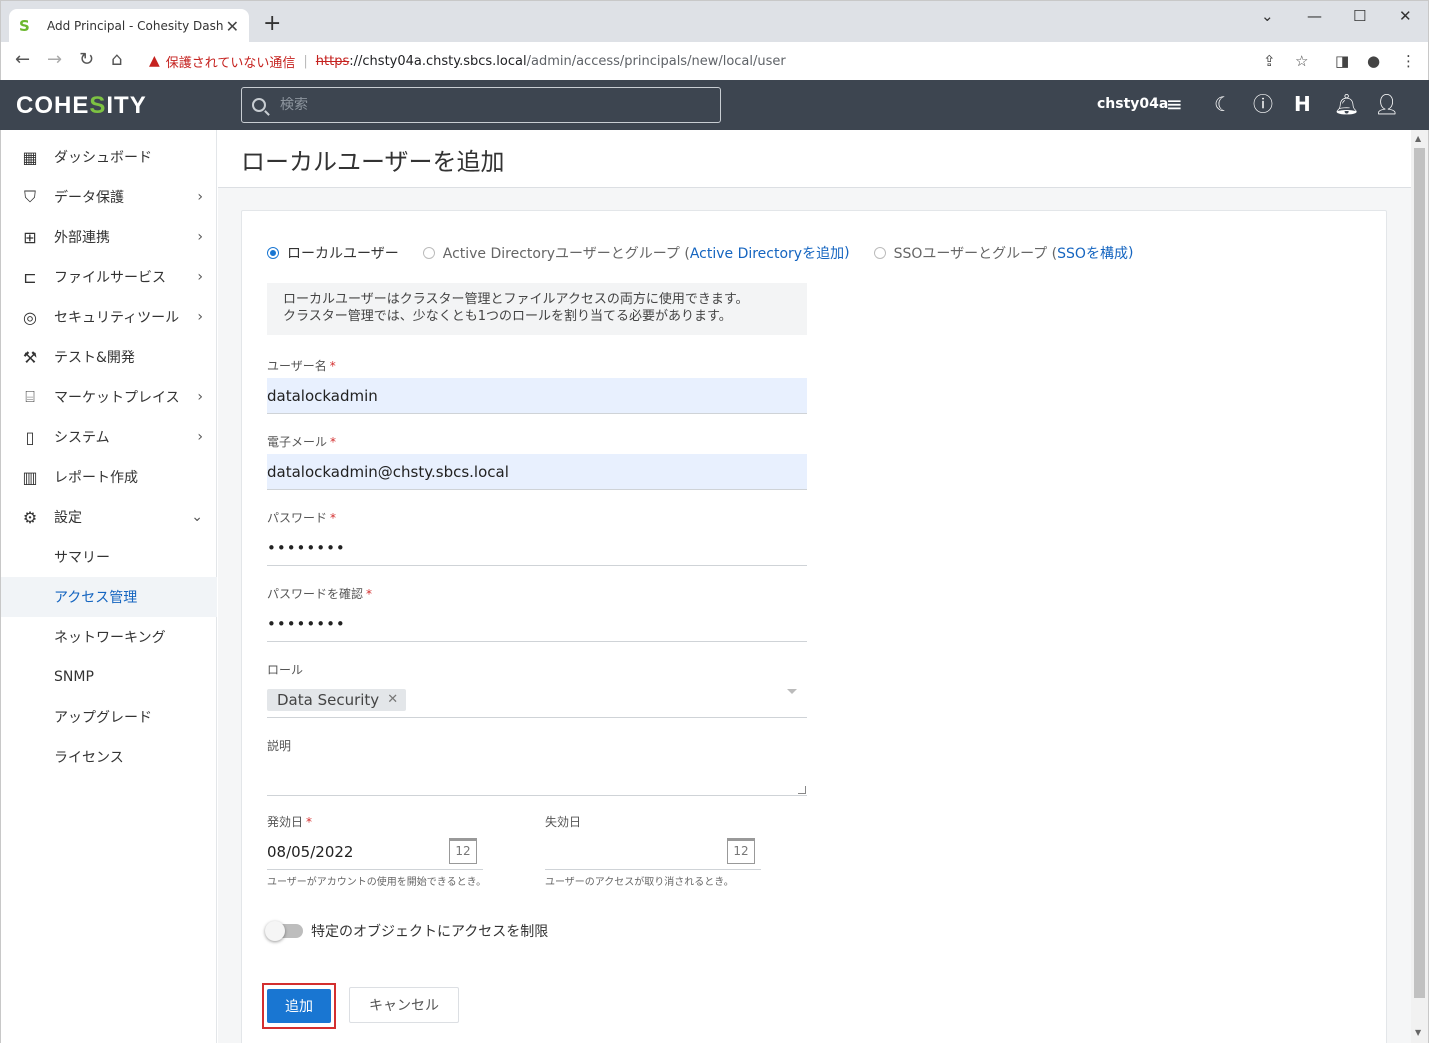 This screenshot has width=1429, height=1043. What do you see at coordinates (54, 60) in the screenshot?
I see `forward-icon: →` at bounding box center [54, 60].